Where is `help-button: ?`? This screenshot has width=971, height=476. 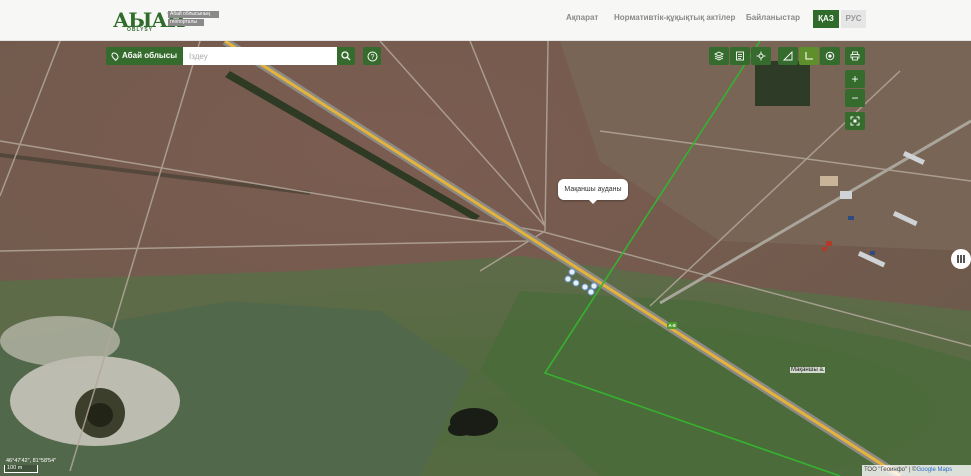 help-button: ? is located at coordinates (372, 56).